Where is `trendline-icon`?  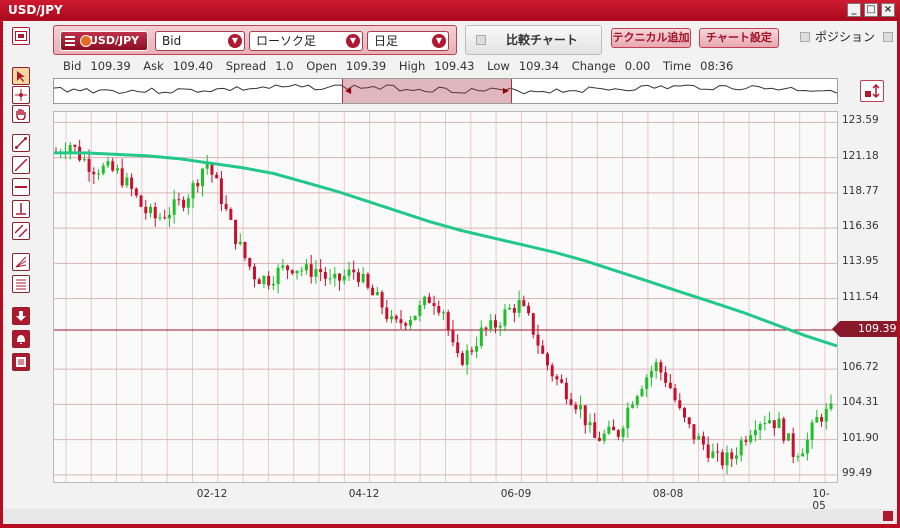 trendline-icon is located at coordinates (21, 143).